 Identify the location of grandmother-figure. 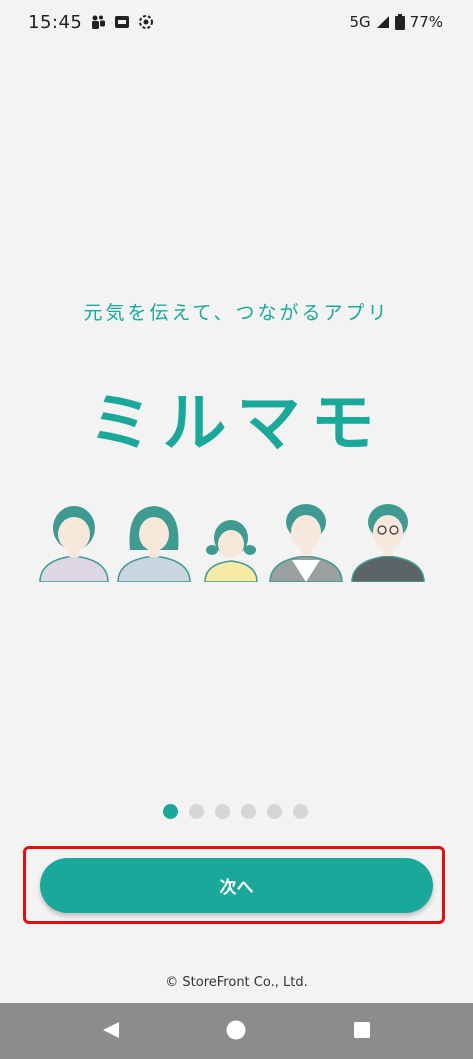
(74, 544).